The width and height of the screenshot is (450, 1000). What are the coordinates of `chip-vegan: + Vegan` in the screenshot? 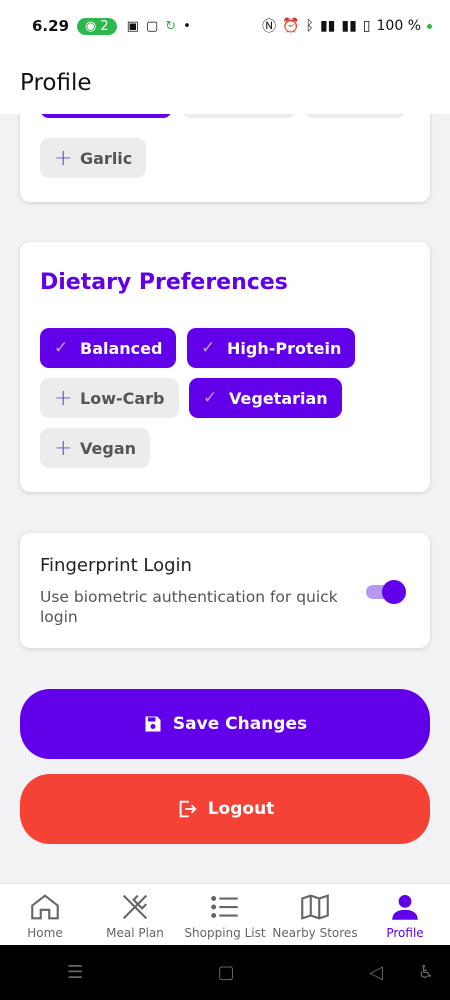 It's located at (95, 448).